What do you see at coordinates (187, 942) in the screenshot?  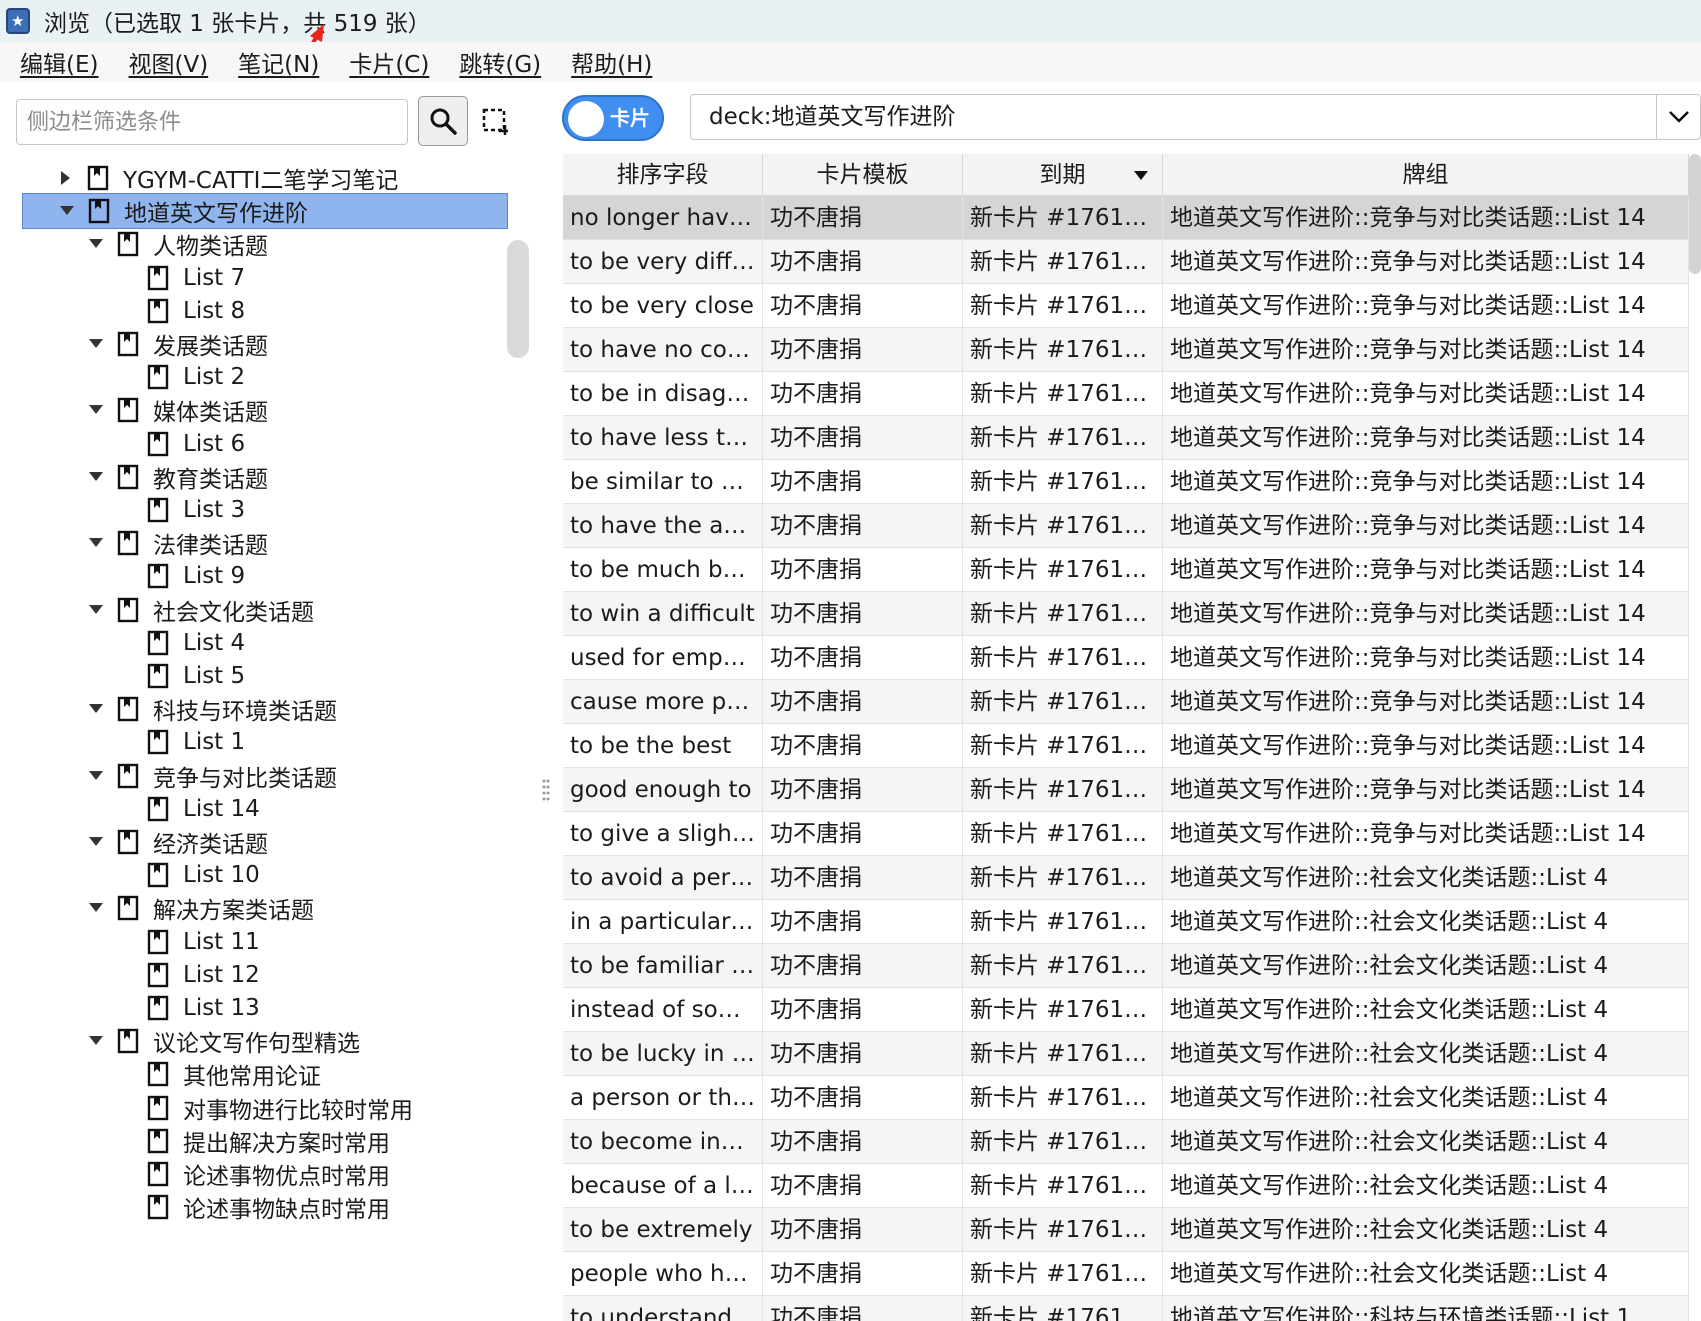 I see `deck-tree-item: List 11` at bounding box center [187, 942].